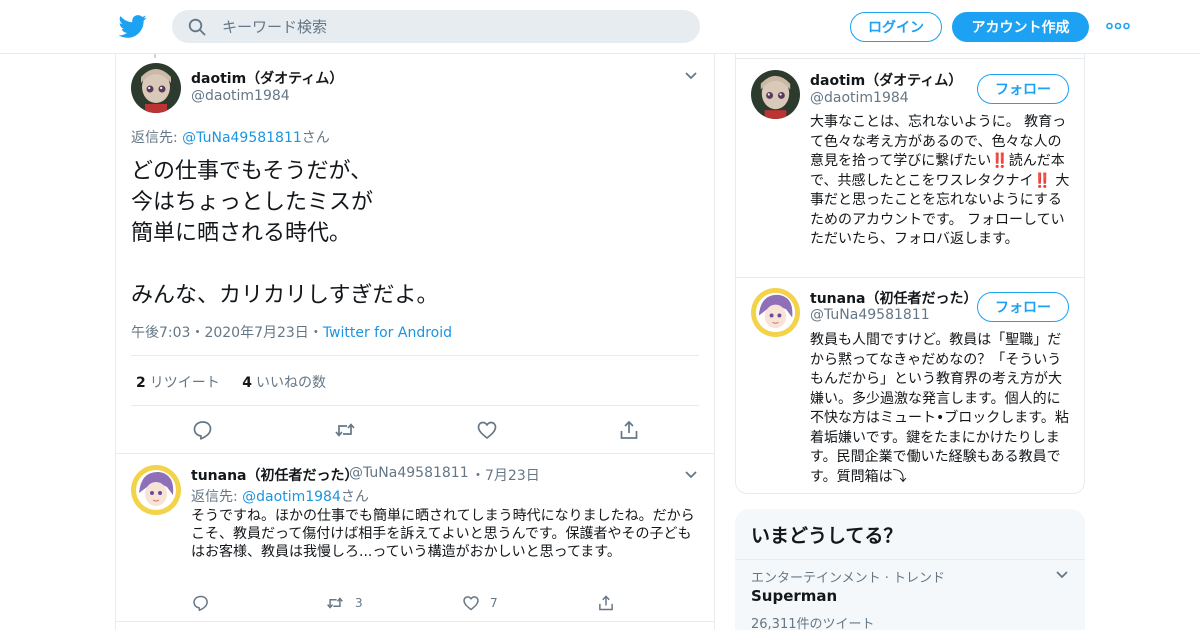 The image size is (1200, 630). What do you see at coordinates (896, 27) in the screenshot?
I see `login-button: ログイン` at bounding box center [896, 27].